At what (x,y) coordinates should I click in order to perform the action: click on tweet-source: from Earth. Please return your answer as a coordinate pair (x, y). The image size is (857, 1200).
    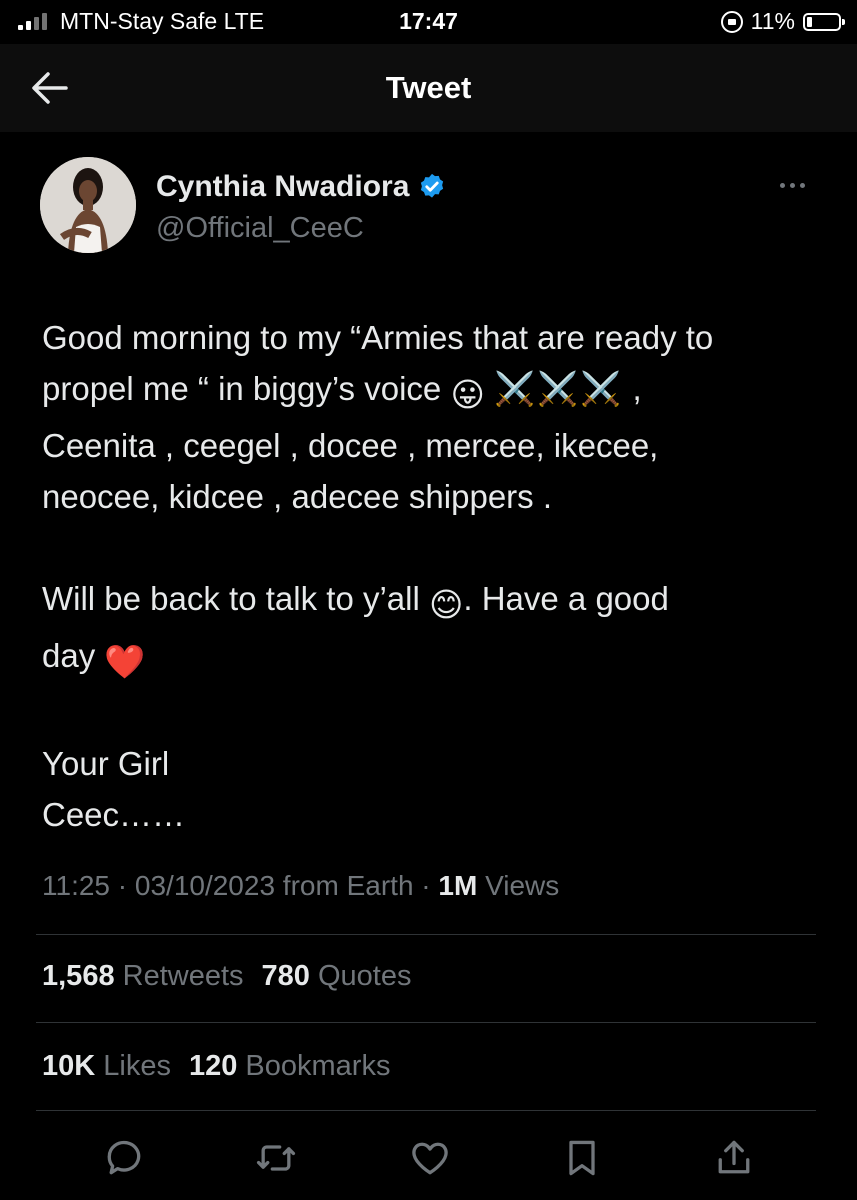
    Looking at the image, I should click on (344, 885).